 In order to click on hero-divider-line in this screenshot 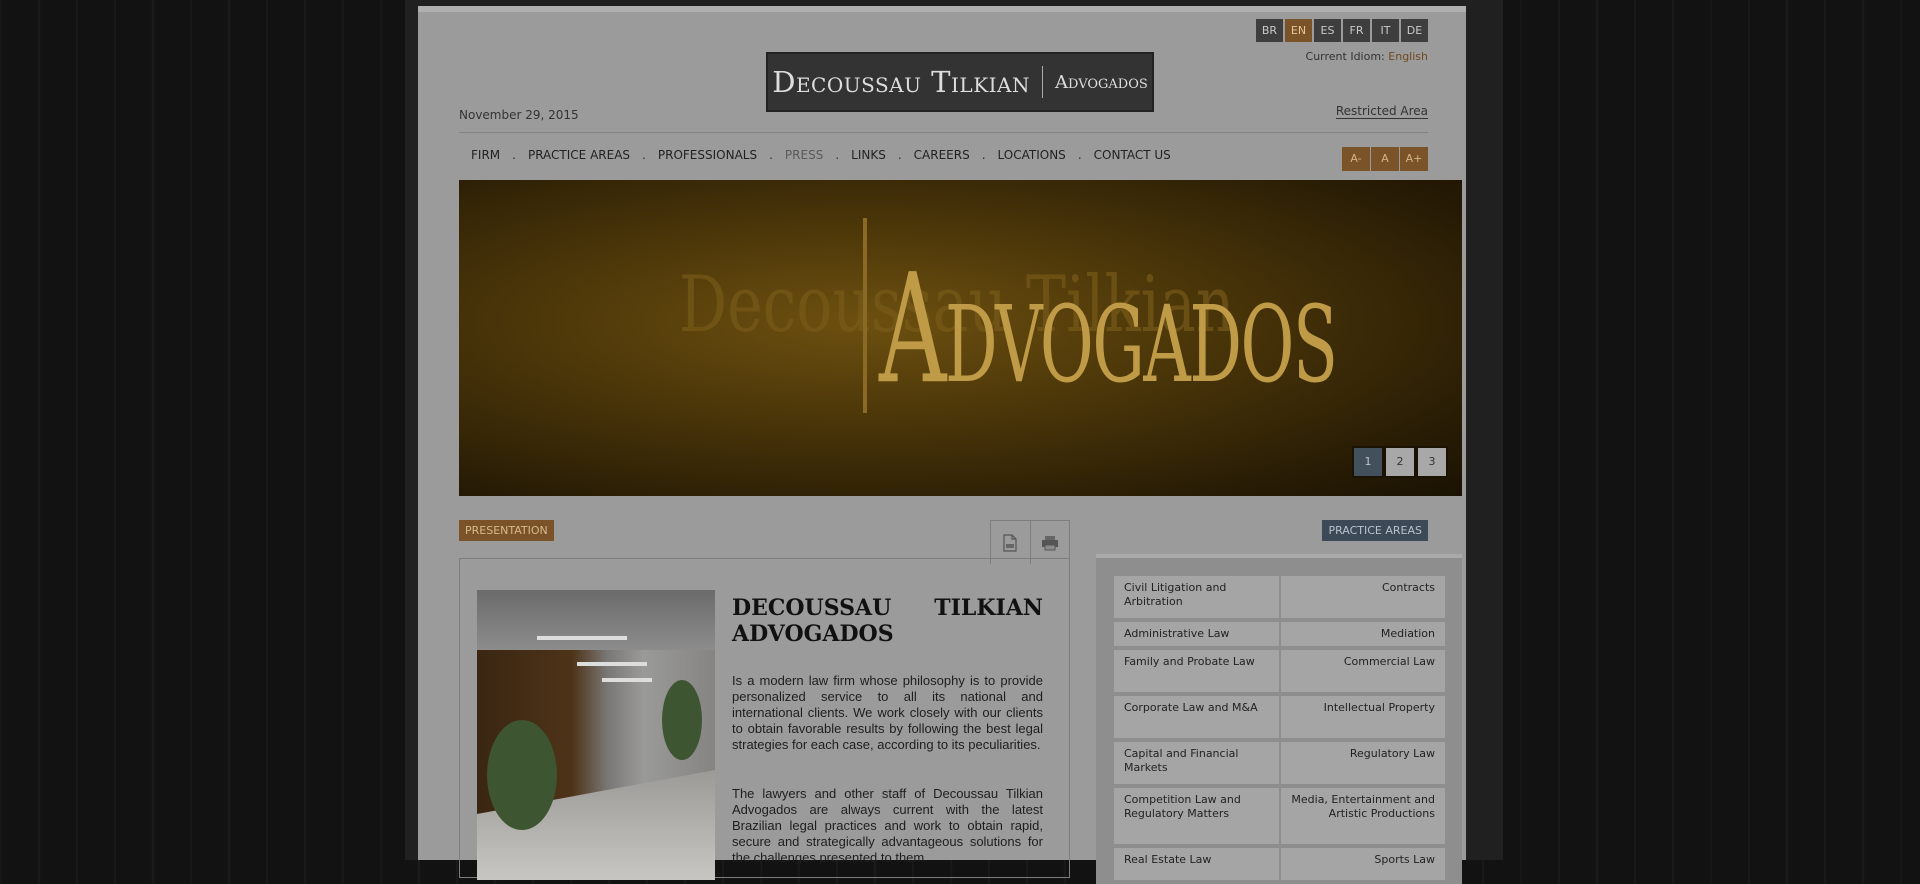, I will do `click(865, 315)`.